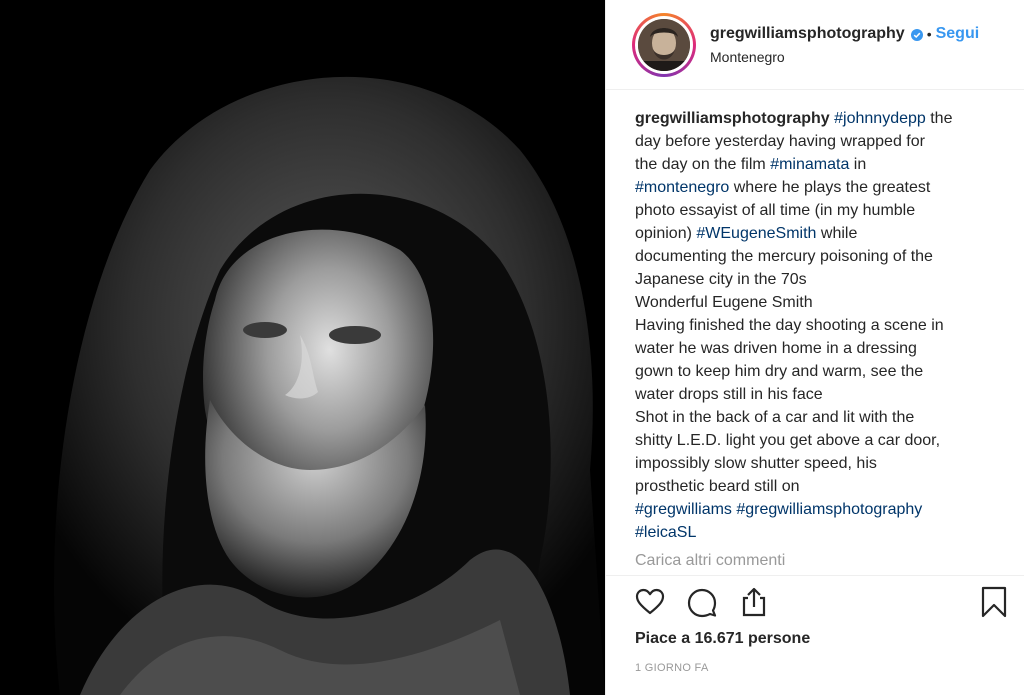 This screenshot has width=1024, height=695. I want to click on caption-text: photo essayist of all time (in my humble, so click(775, 210).